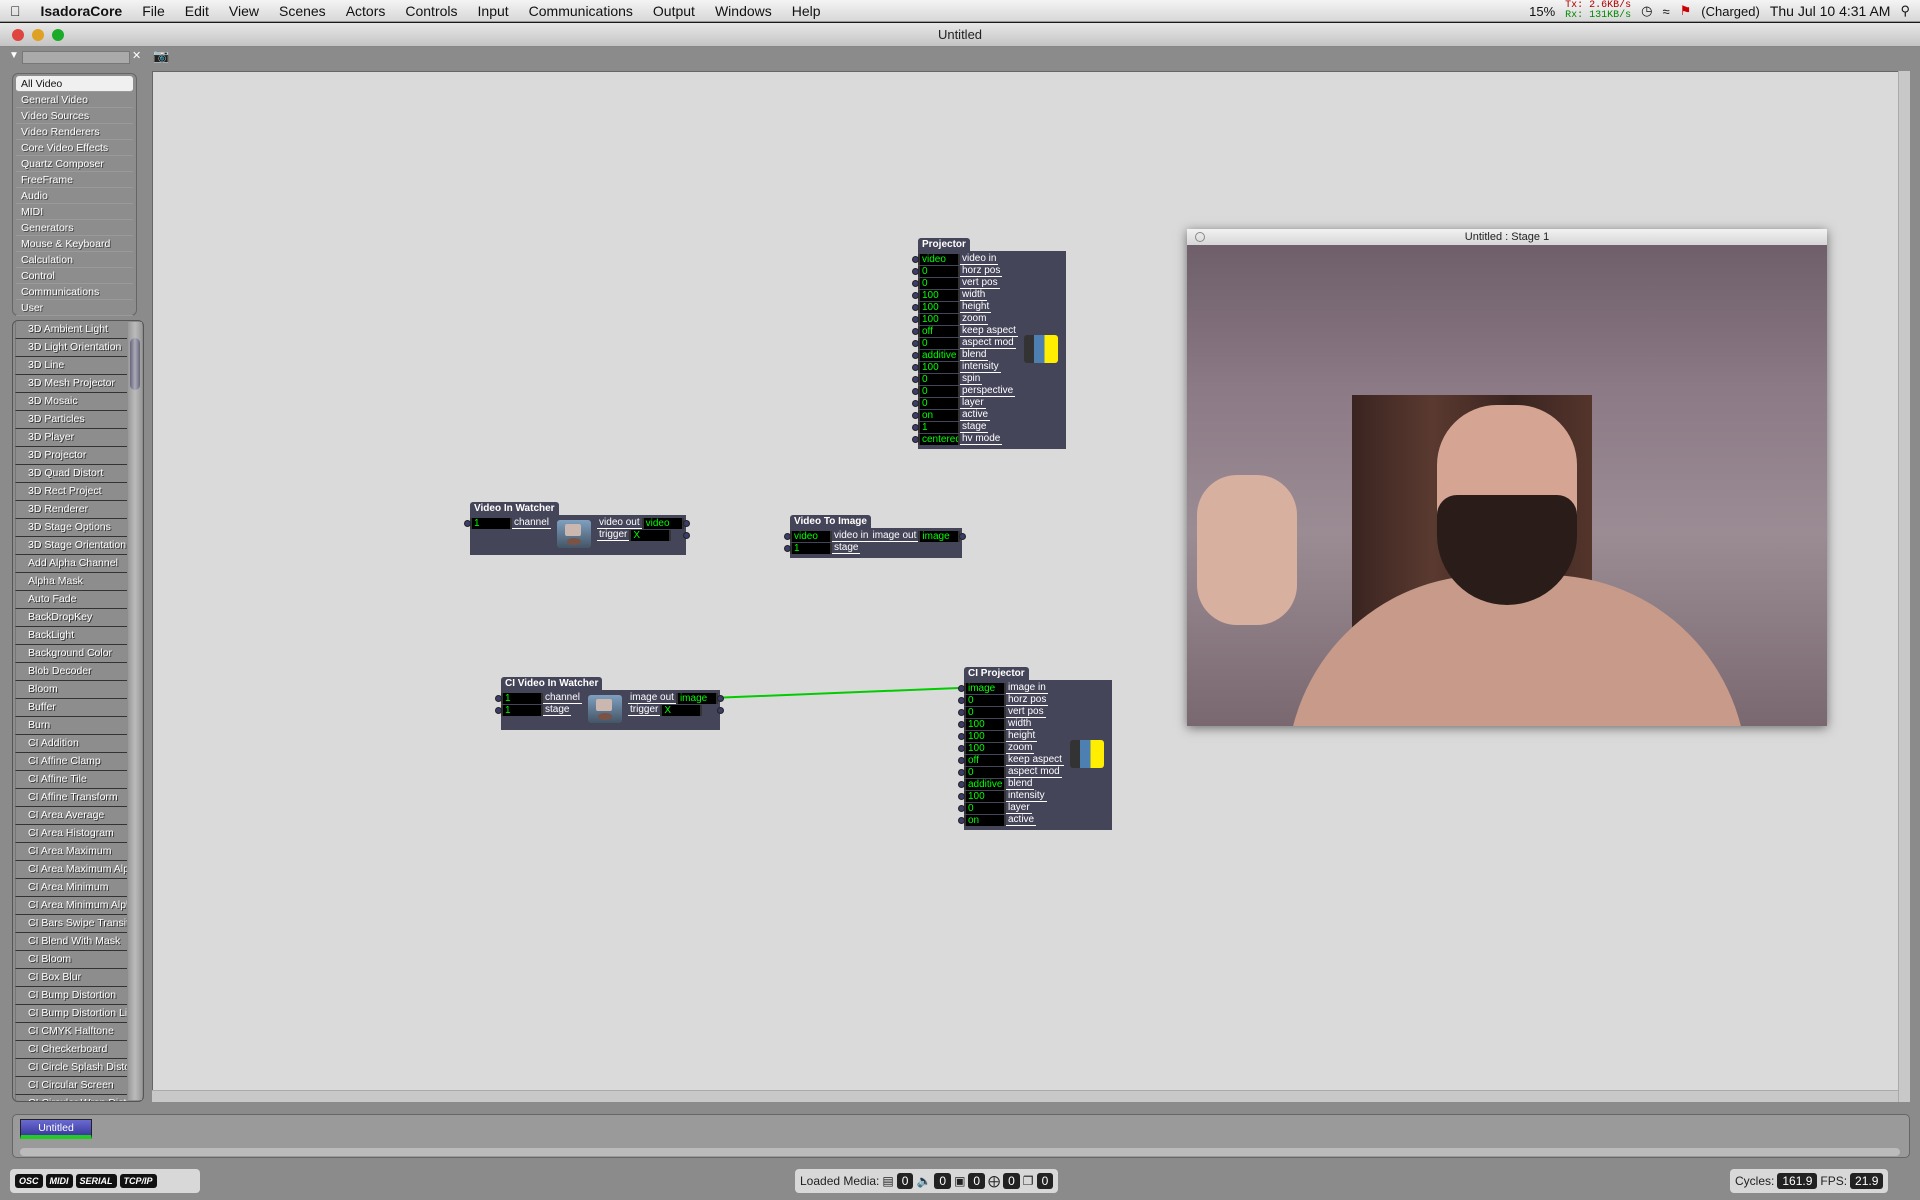 Image resolution: width=1920 pixels, height=1200 pixels. I want to click on actor-list-item: CI Blend With Mask, so click(71, 942).